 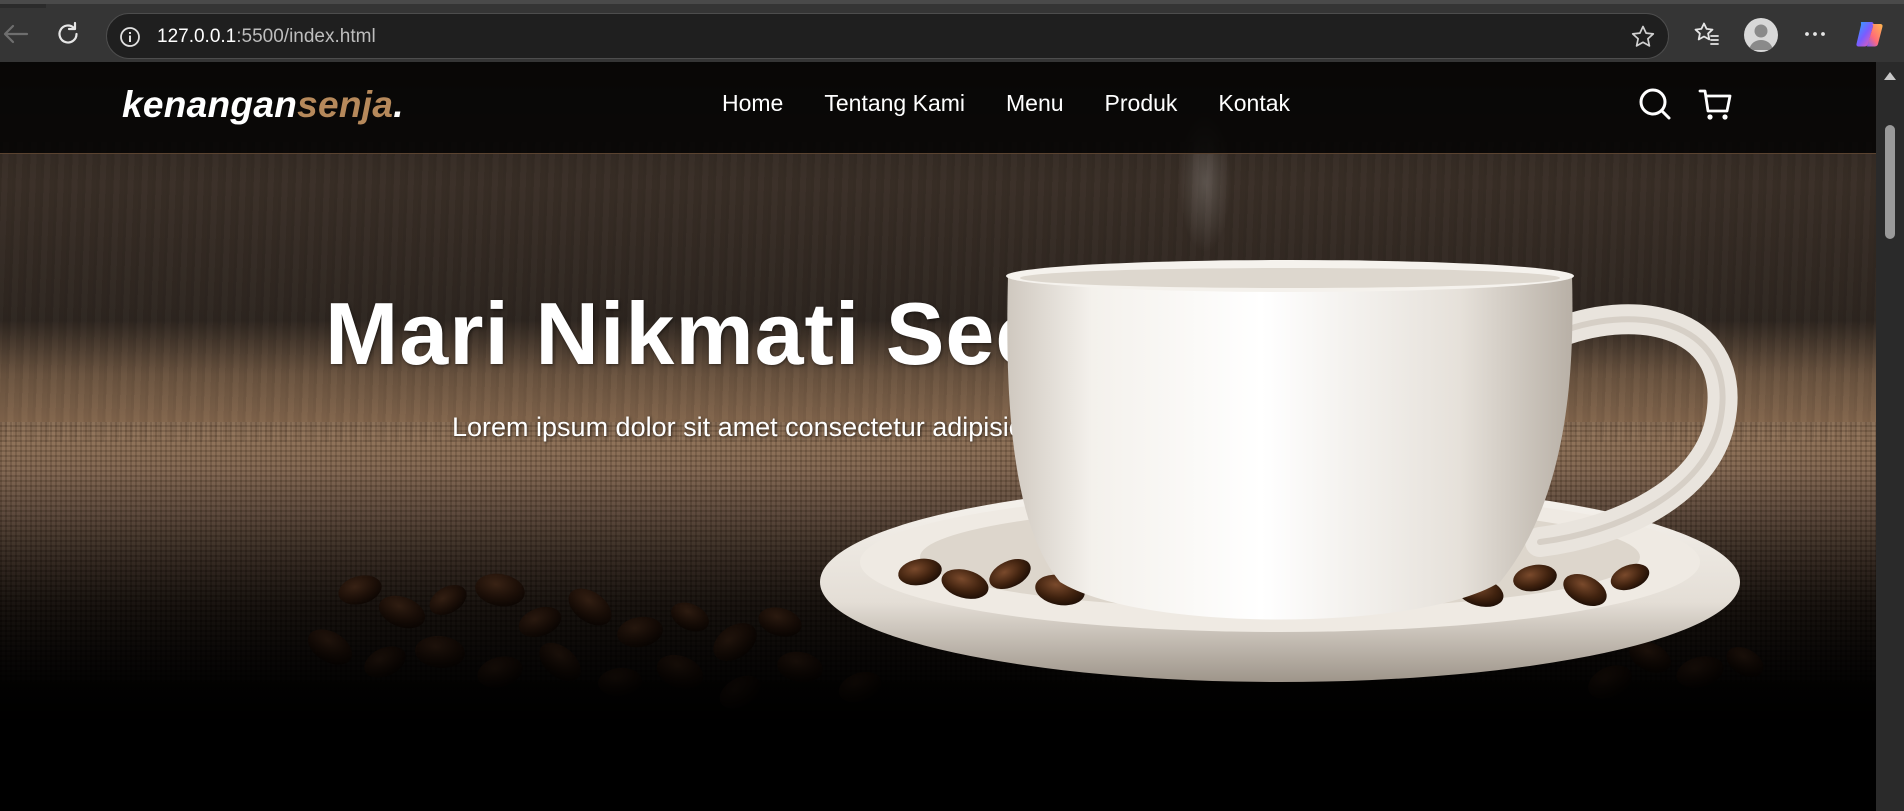 What do you see at coordinates (1254, 103) in the screenshot?
I see `nav-link-kontak: Kontak` at bounding box center [1254, 103].